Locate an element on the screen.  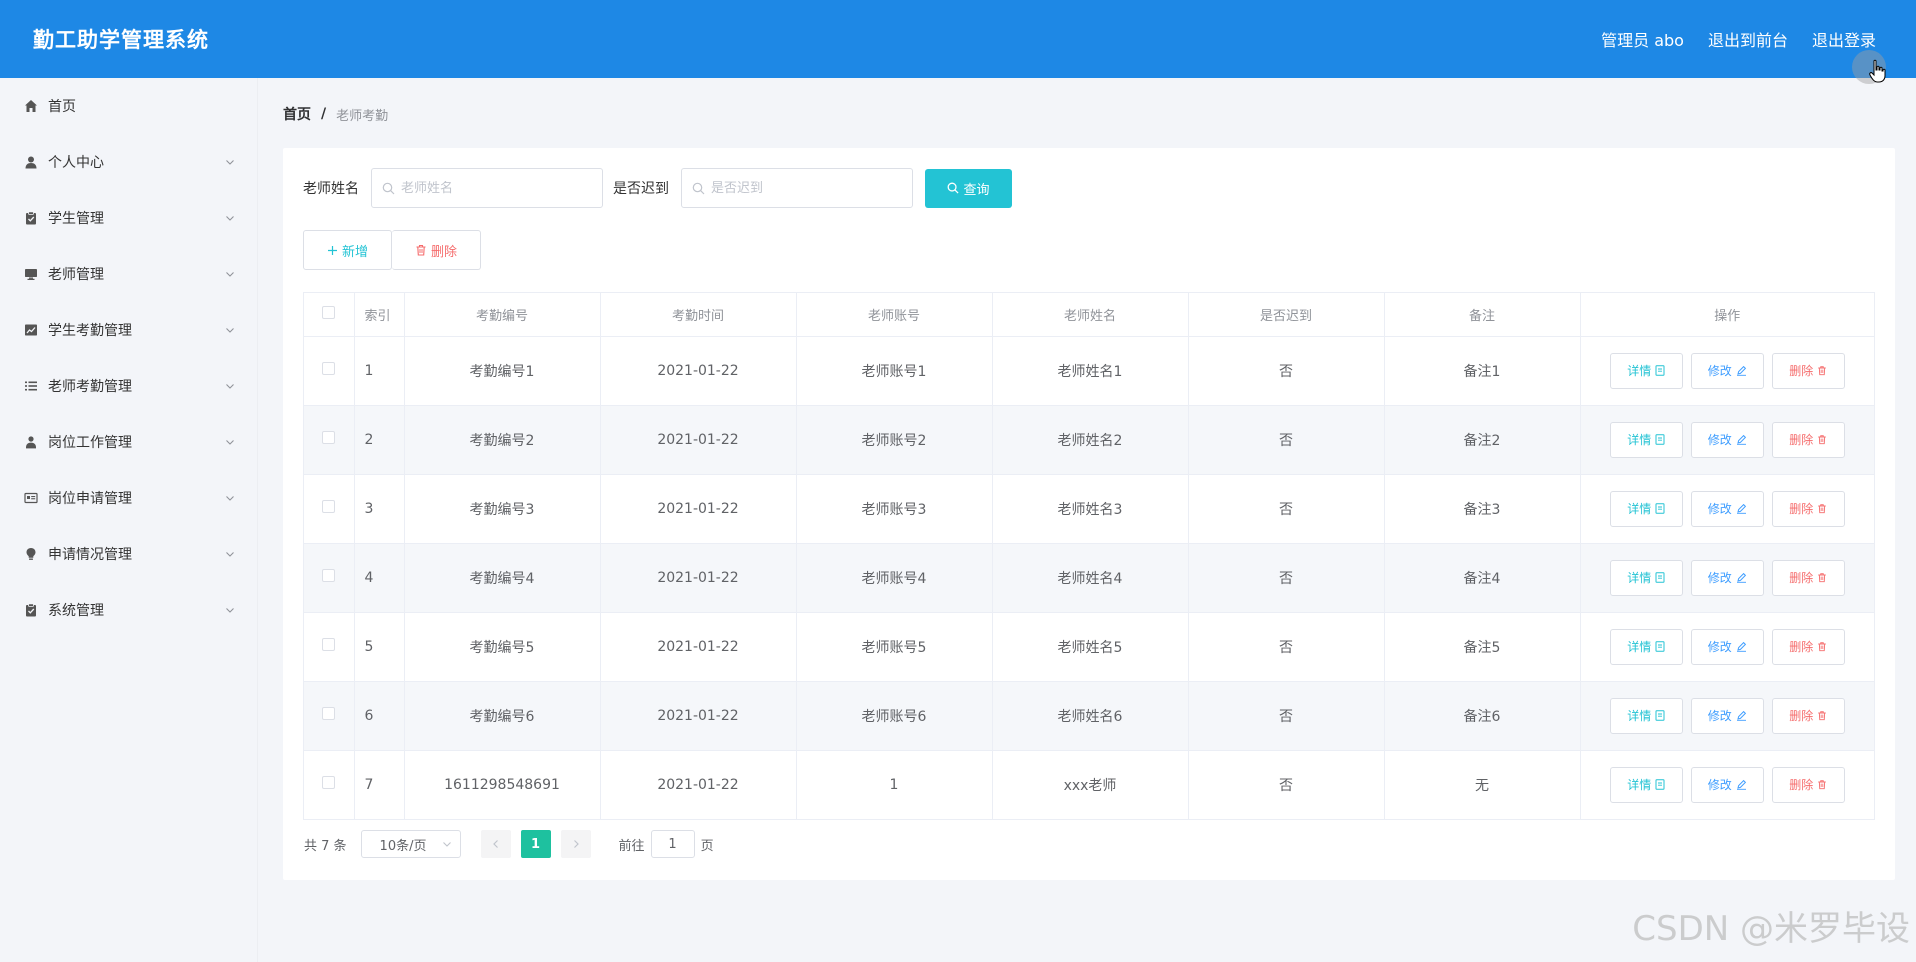
table-header-row: 索引 考勤编号 考勤时间 老师账号 老师姓名 是否迟到 备注 操作 is located at coordinates (1089, 315).